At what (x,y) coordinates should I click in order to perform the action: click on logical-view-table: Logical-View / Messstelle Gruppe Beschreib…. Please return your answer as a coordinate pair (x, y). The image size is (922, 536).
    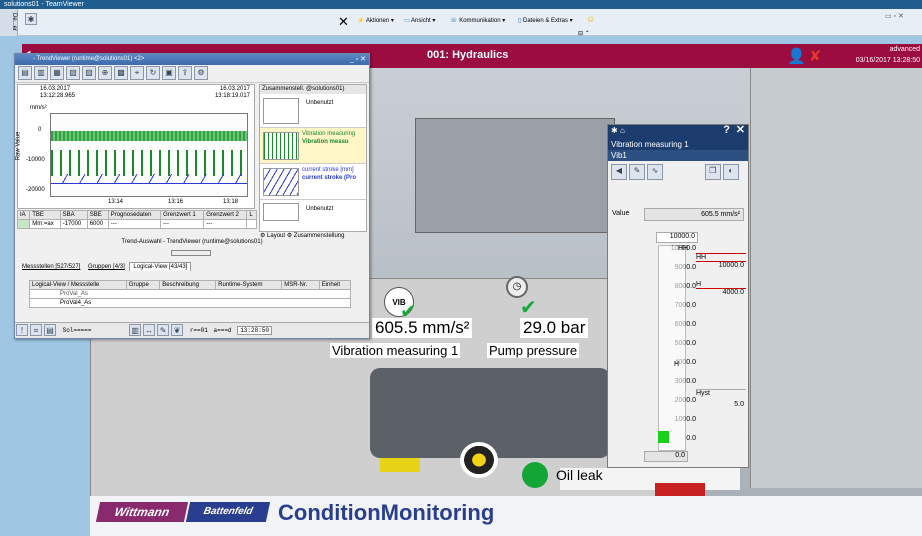
    Looking at the image, I should click on (190, 294).